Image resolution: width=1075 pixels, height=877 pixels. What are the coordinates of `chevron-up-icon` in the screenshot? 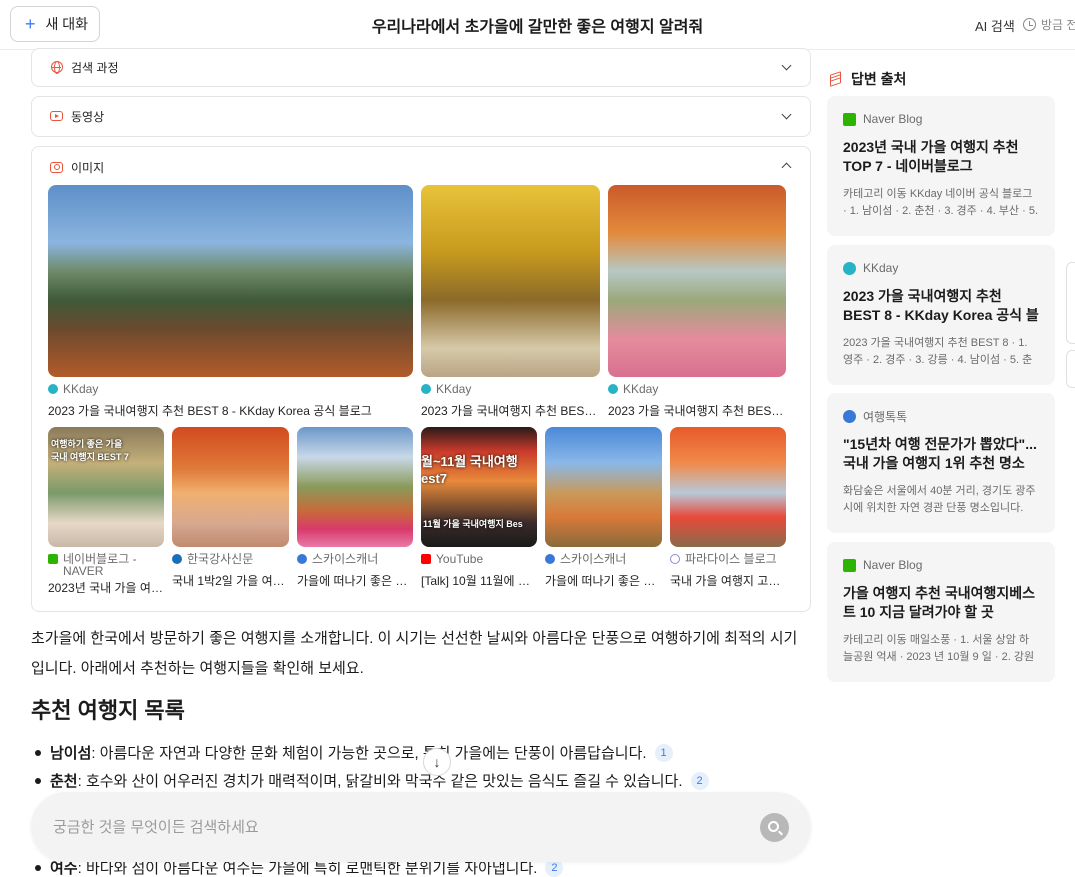 It's located at (786, 167).